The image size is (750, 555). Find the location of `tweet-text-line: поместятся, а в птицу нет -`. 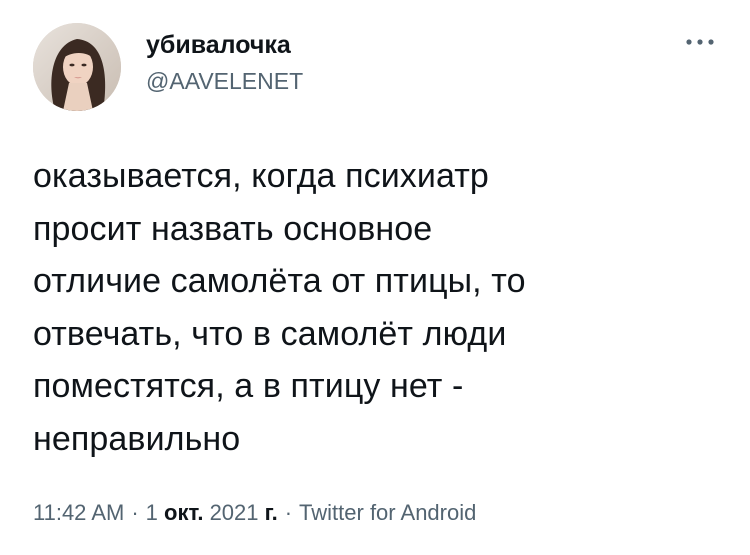

tweet-text-line: поместятся, а в птицу нет - is located at coordinates (248, 386).